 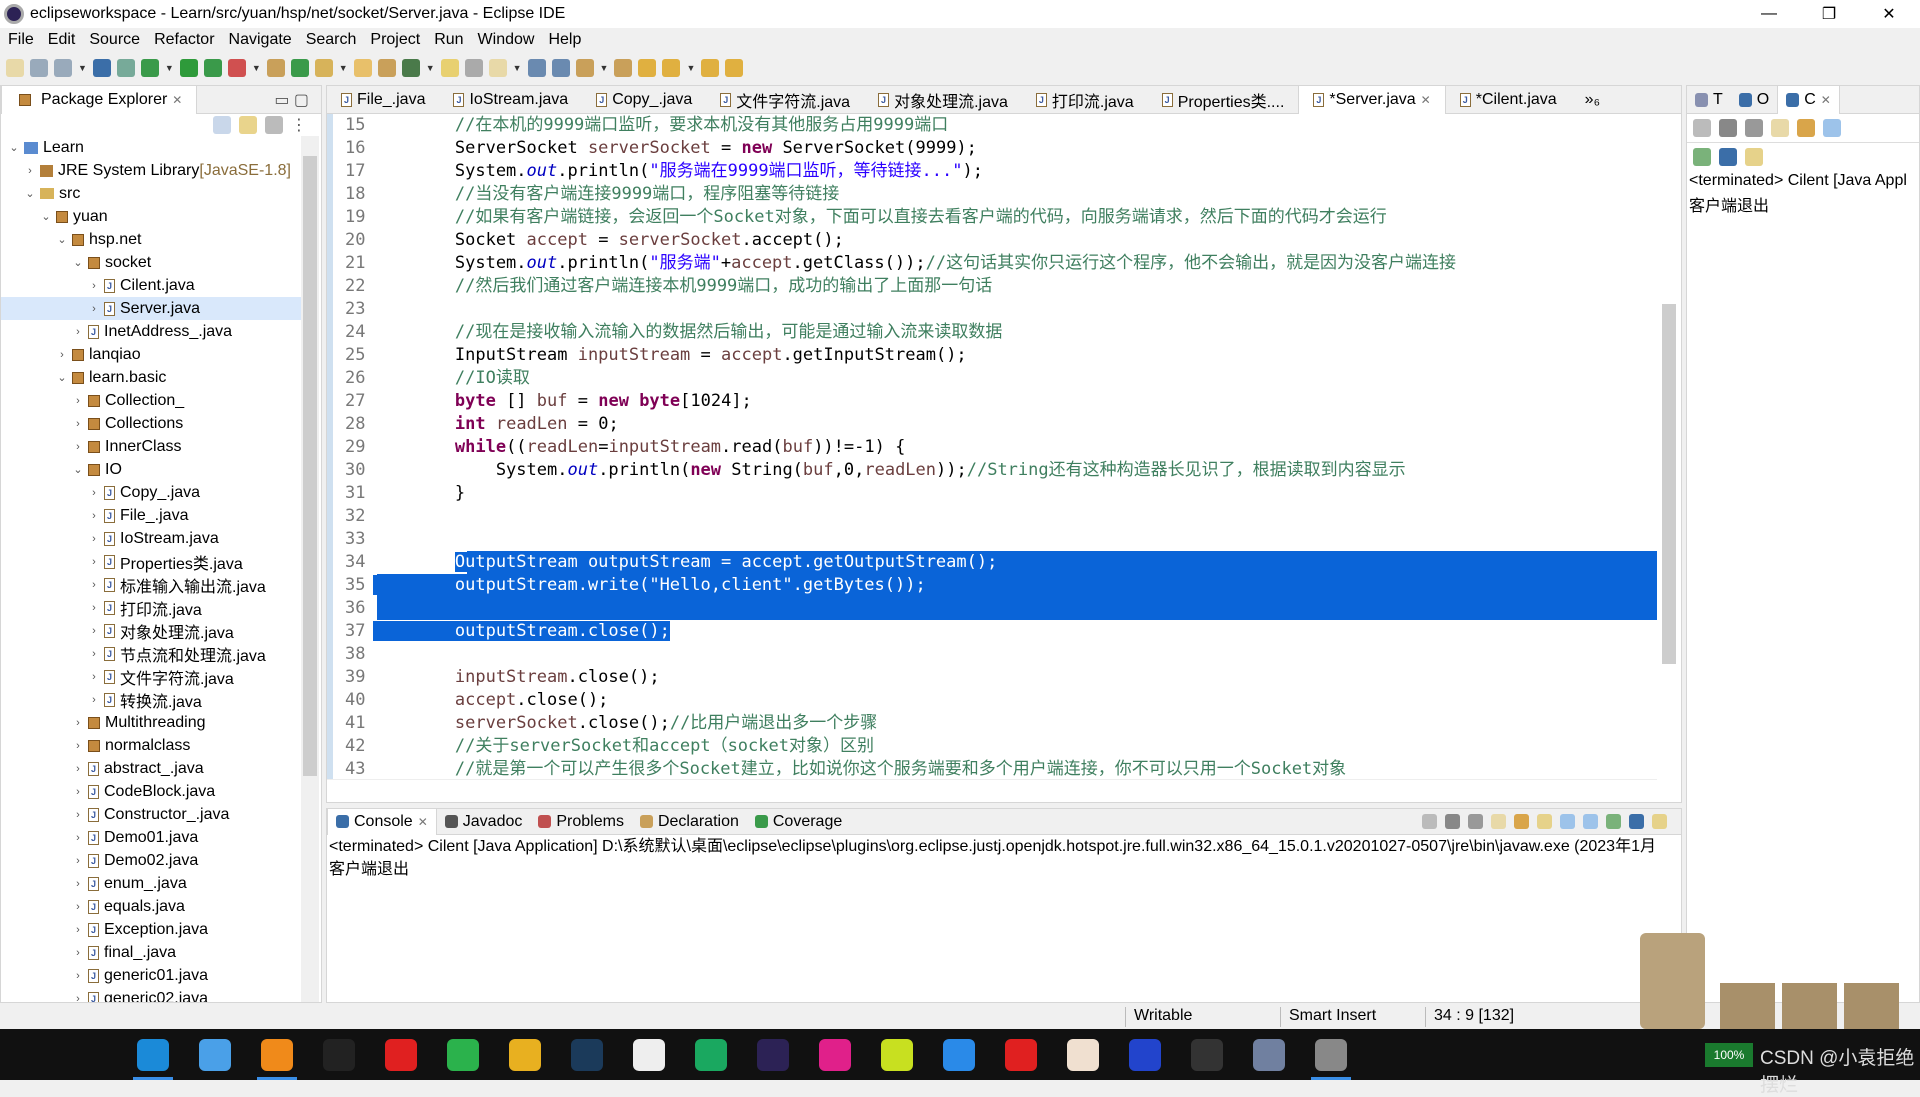 I want to click on explorer-scrollbar, so click(x=310, y=569).